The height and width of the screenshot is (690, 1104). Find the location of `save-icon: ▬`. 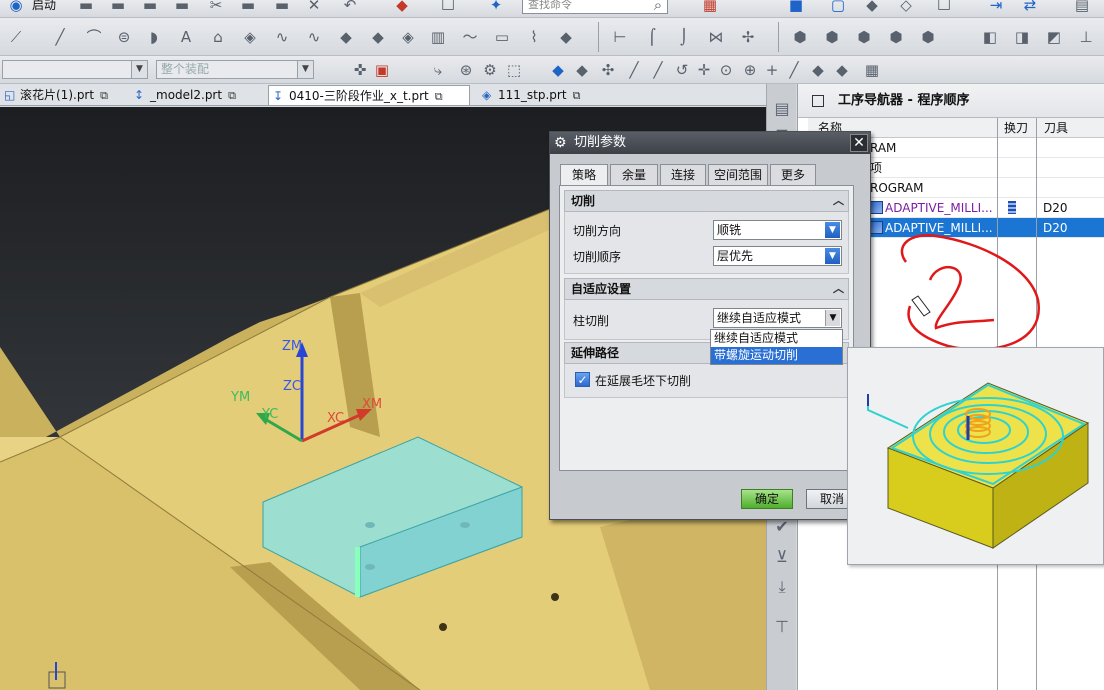

save-icon: ▬ is located at coordinates (150, 7).